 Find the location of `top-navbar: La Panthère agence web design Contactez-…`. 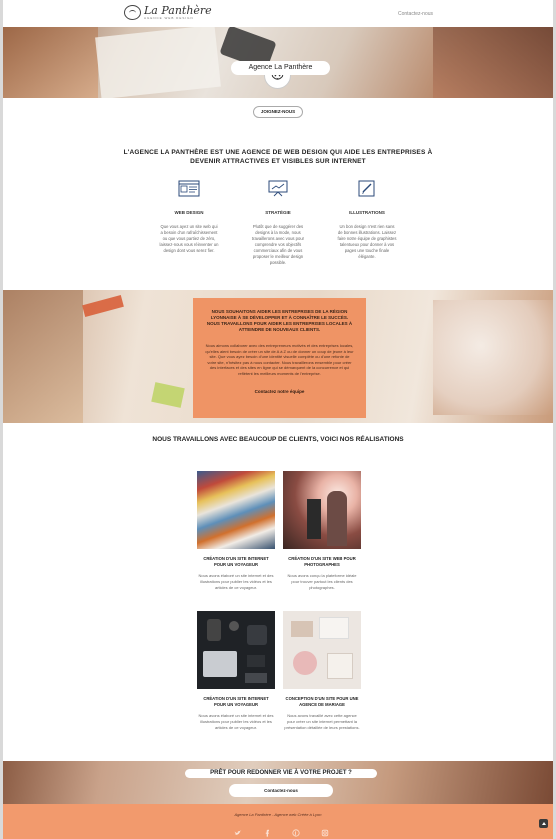

top-navbar: La Panthère agence web design Contactez-… is located at coordinates (278, 13).